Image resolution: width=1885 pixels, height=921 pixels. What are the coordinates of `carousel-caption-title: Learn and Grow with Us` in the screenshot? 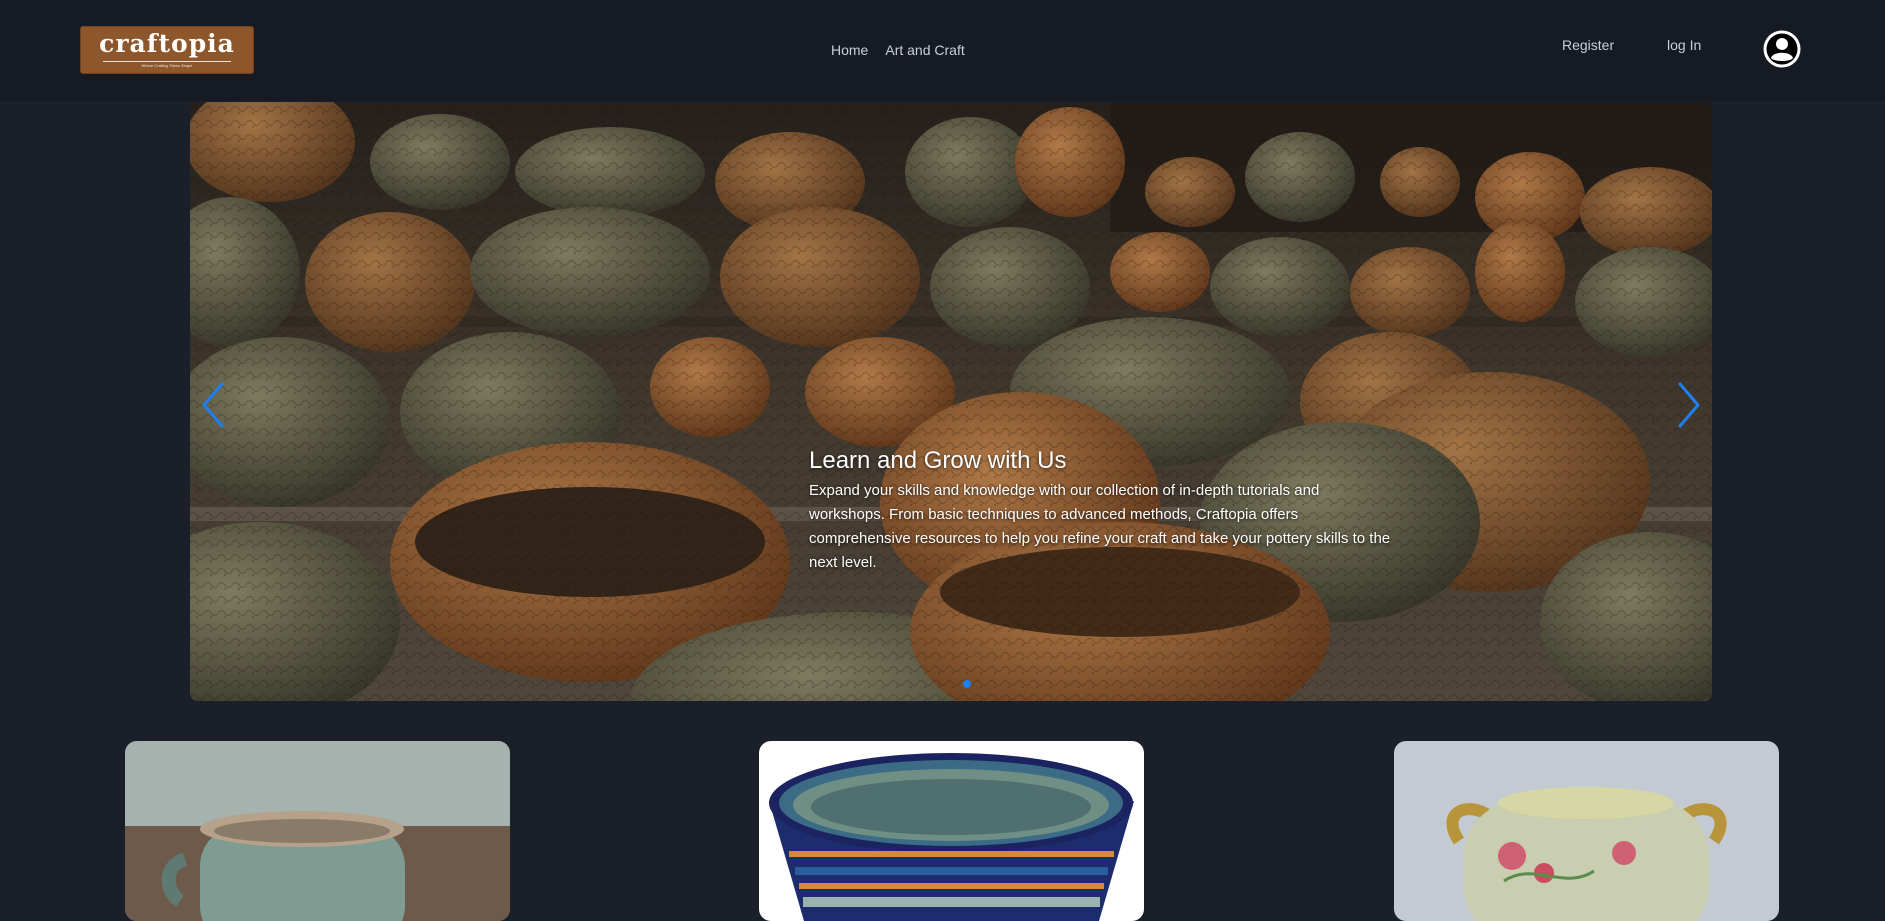 It's located at (938, 460).